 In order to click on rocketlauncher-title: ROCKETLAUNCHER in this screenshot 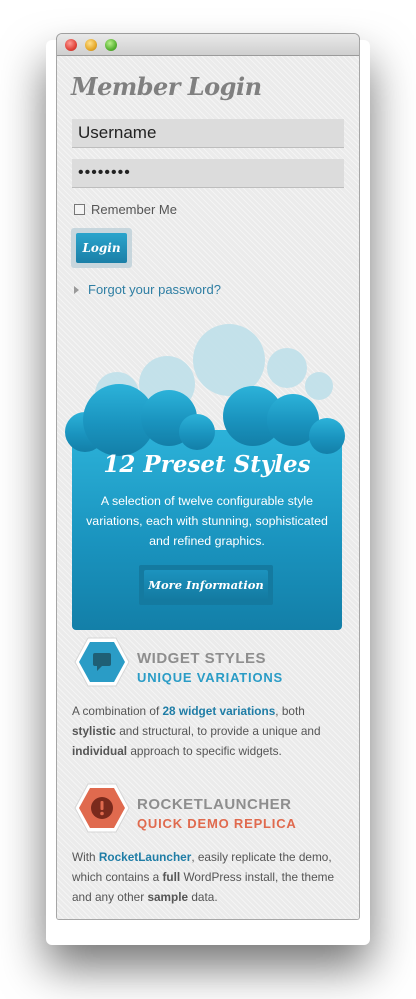, I will do `click(214, 804)`.